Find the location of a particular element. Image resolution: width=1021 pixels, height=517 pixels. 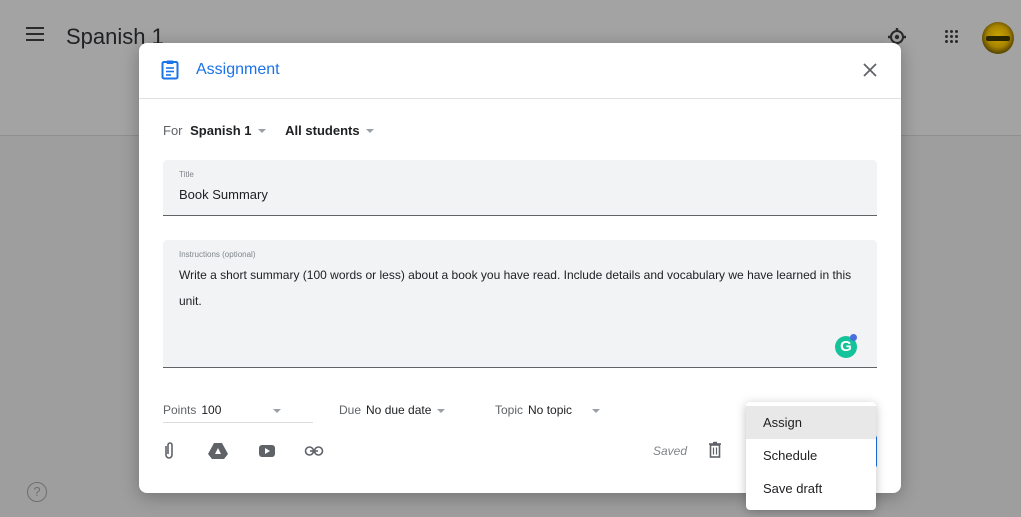

title-field: Title Book Summary is located at coordinates (520, 188).